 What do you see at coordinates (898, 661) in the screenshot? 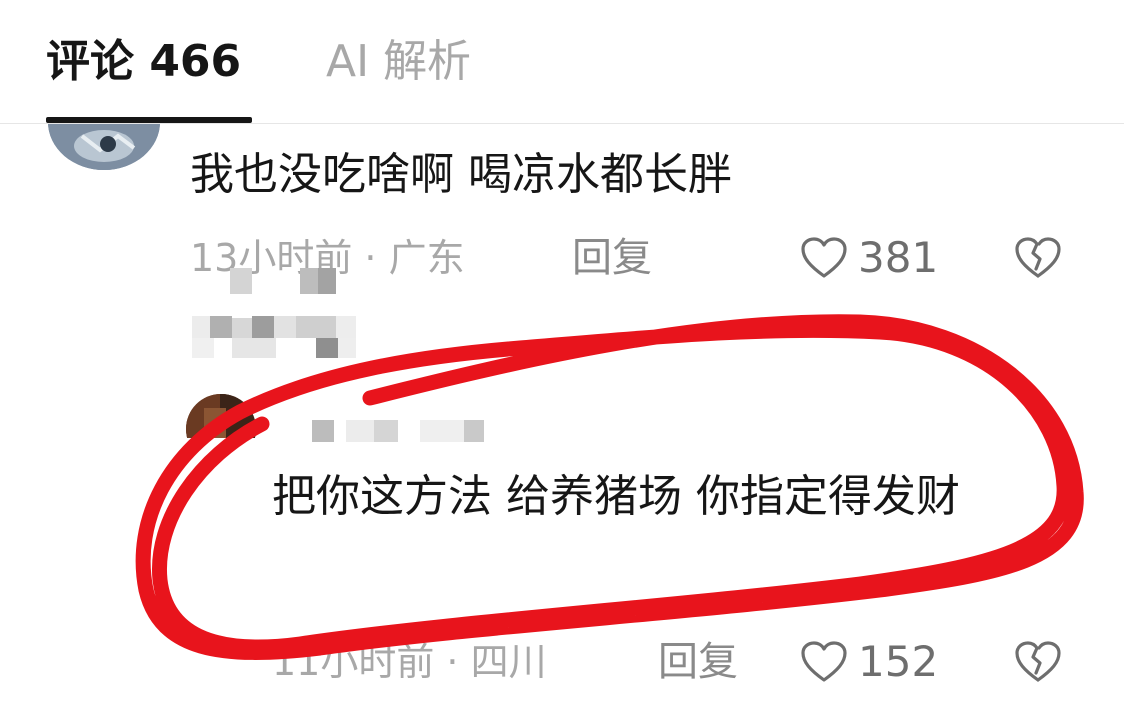
I see `like-count: 152` at bounding box center [898, 661].